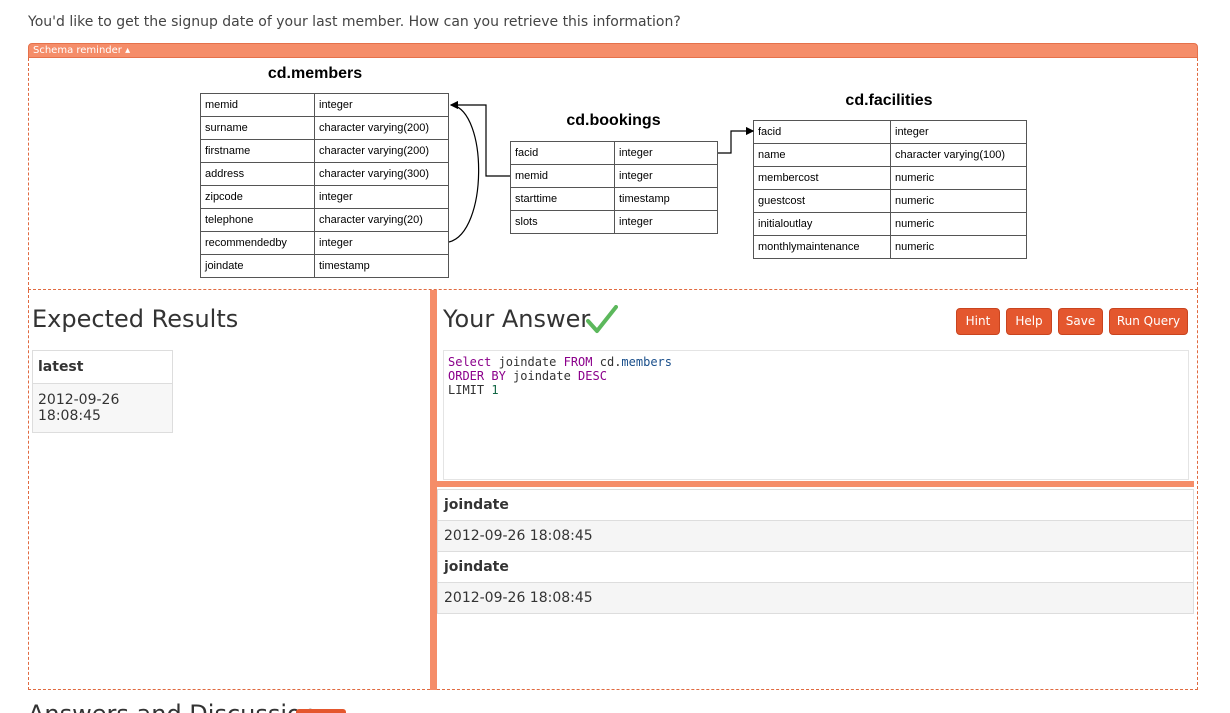  I want to click on sql-keyword: Select, so click(470, 362).